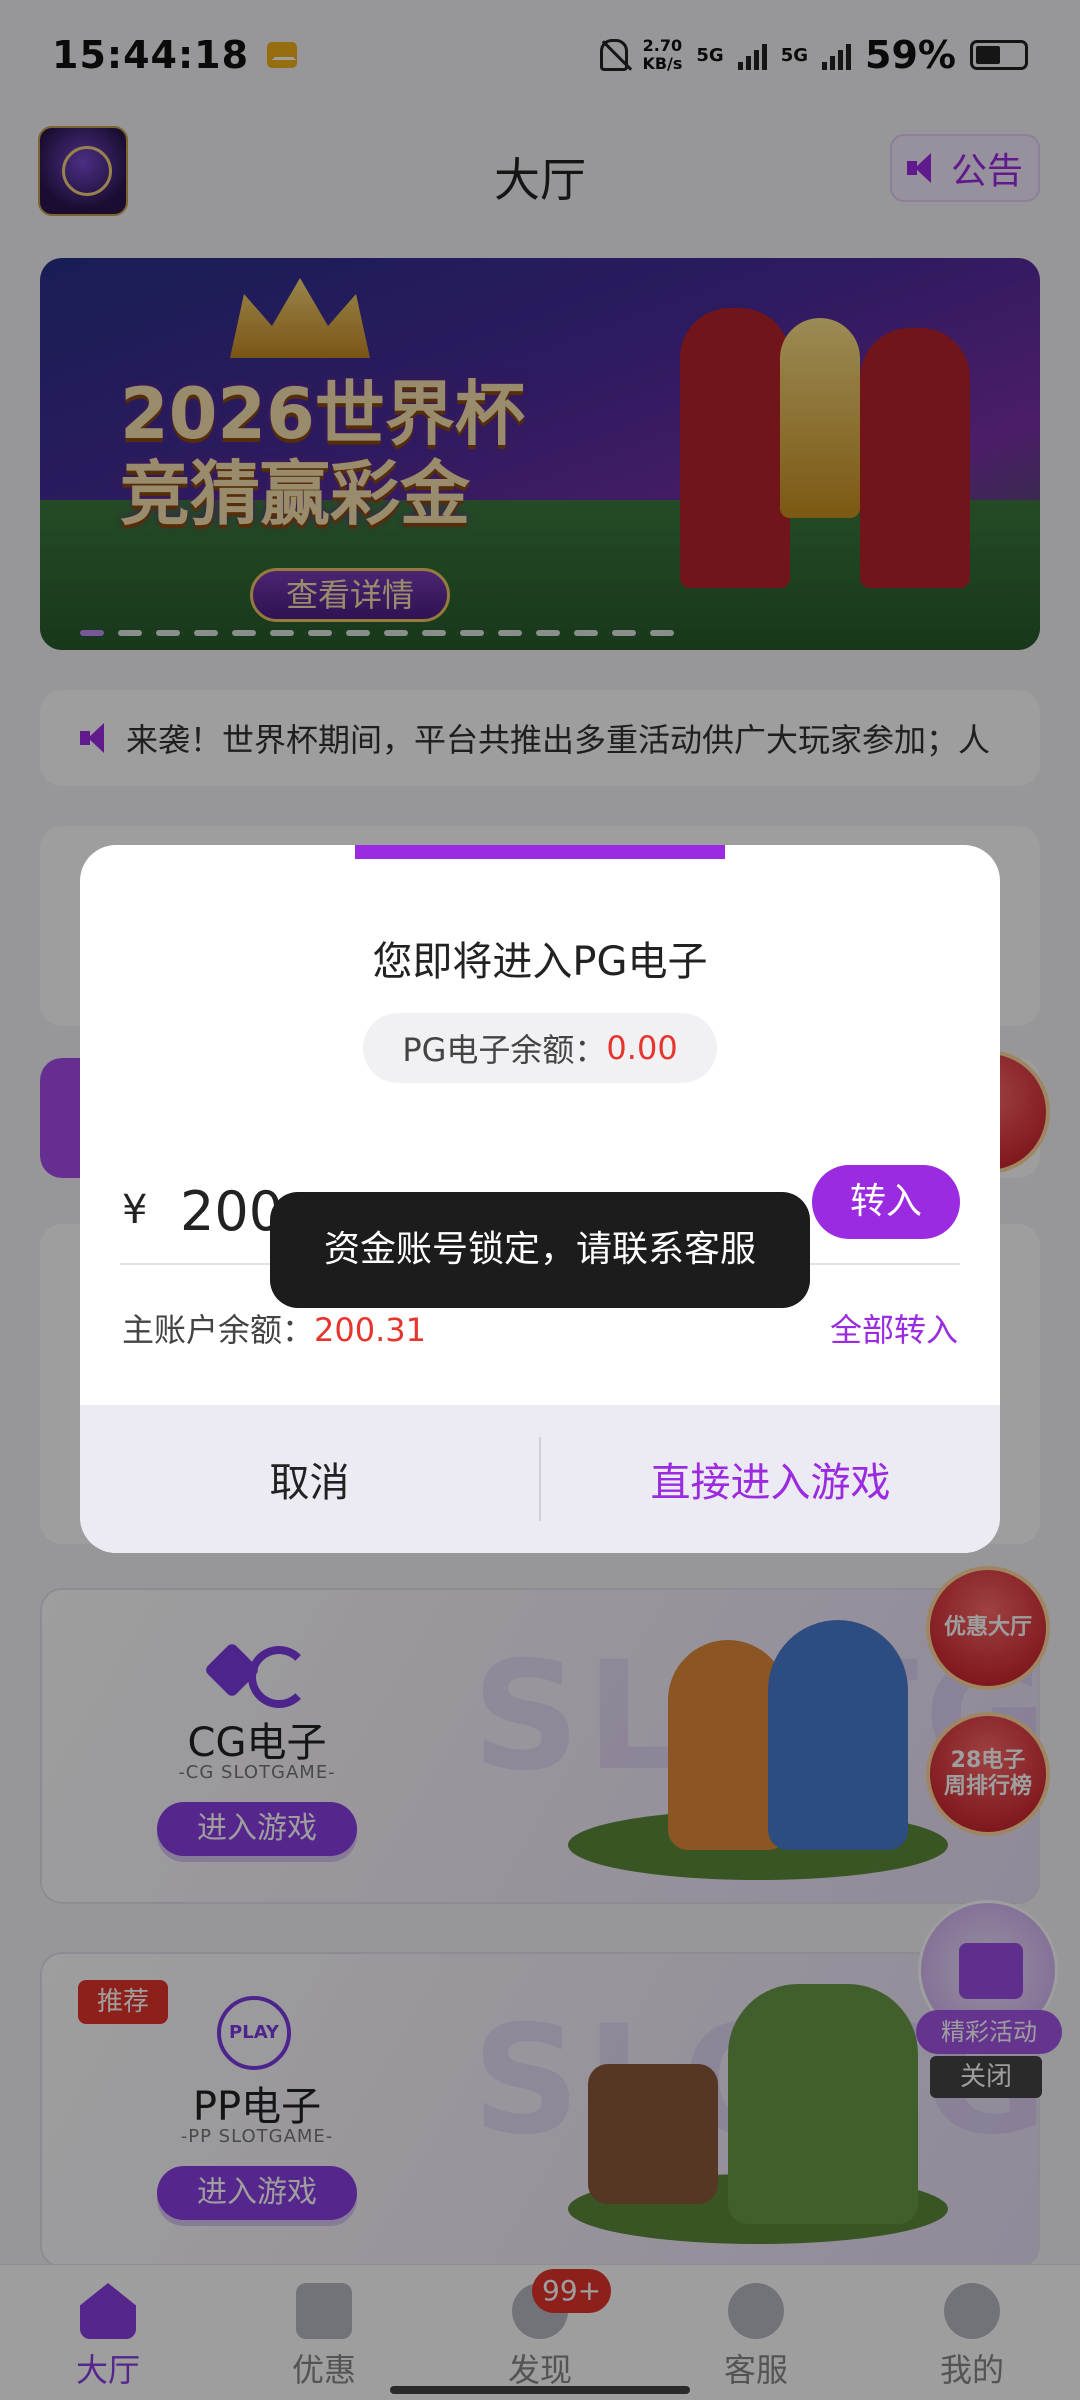 The width and height of the screenshot is (1080, 2400). What do you see at coordinates (770, 1479) in the screenshot?
I see `enter-game-directly-button: 直接进入游戏` at bounding box center [770, 1479].